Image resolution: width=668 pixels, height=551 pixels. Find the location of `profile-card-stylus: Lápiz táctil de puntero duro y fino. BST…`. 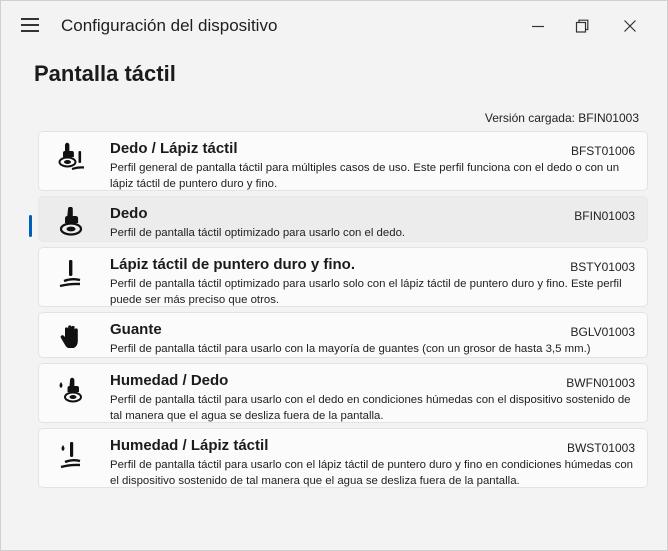

profile-card-stylus: Lápiz táctil de puntero duro y fino. BST… is located at coordinates (343, 277).